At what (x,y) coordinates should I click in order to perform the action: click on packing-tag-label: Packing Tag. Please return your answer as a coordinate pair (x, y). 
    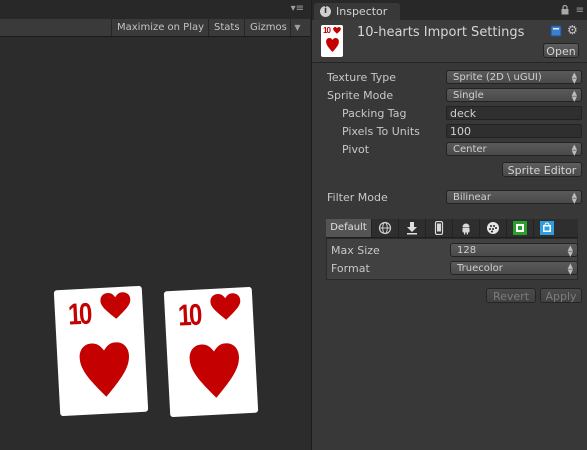
    Looking at the image, I should click on (374, 113).